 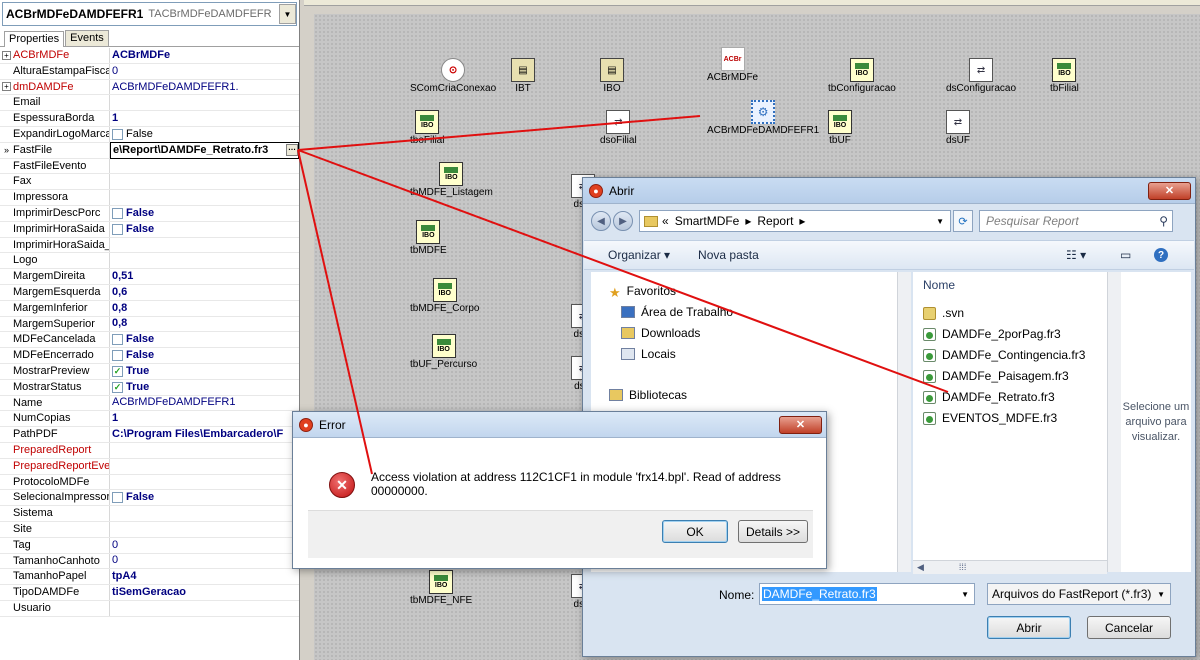 I want to click on search-input: Pesquisar Report ⚲, so click(x=1076, y=221).